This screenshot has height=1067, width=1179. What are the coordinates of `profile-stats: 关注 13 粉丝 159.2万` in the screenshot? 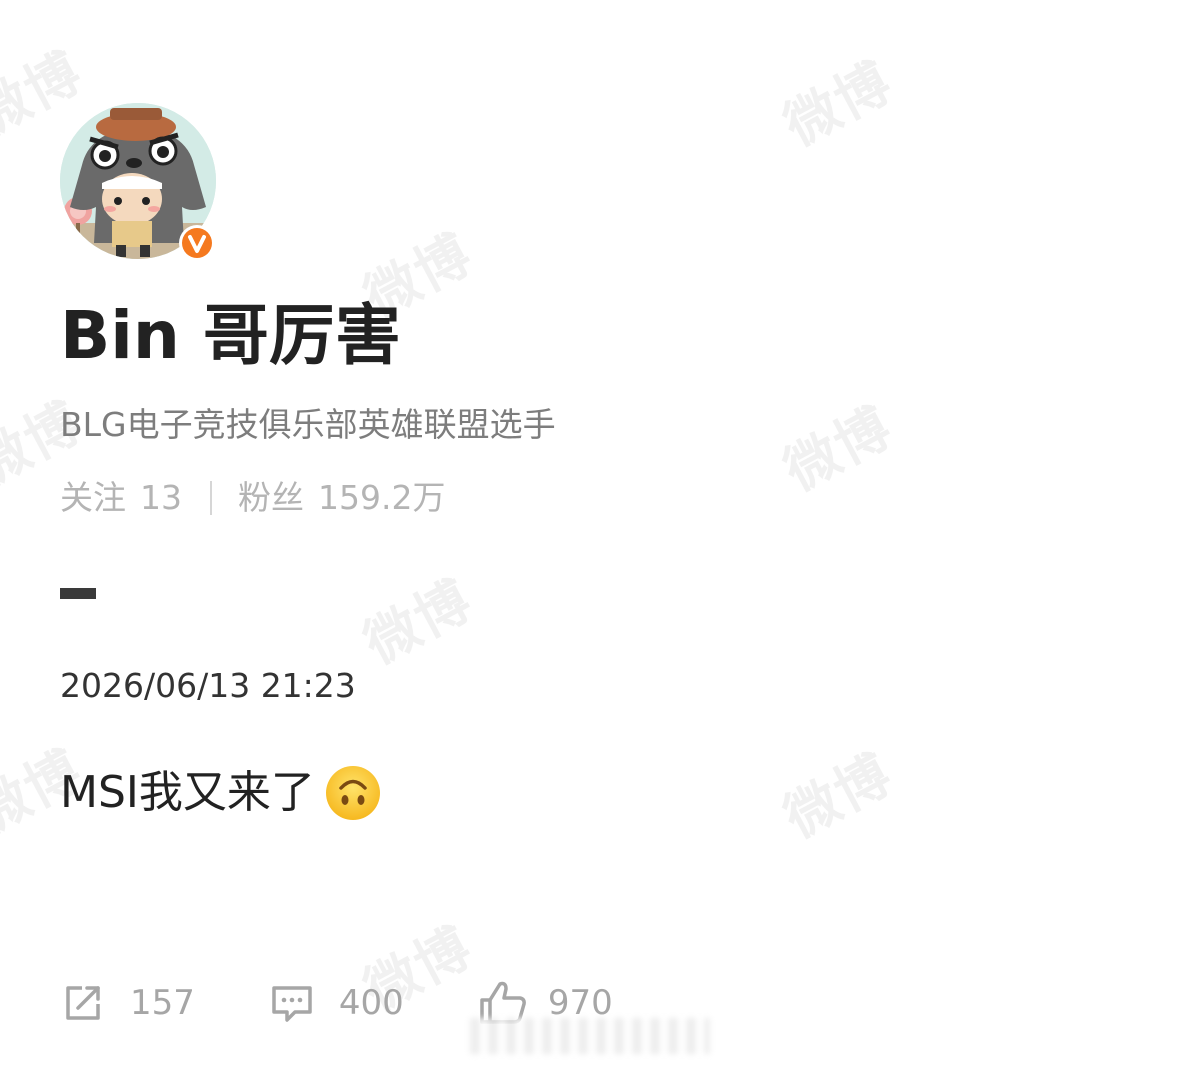 It's located at (252, 498).